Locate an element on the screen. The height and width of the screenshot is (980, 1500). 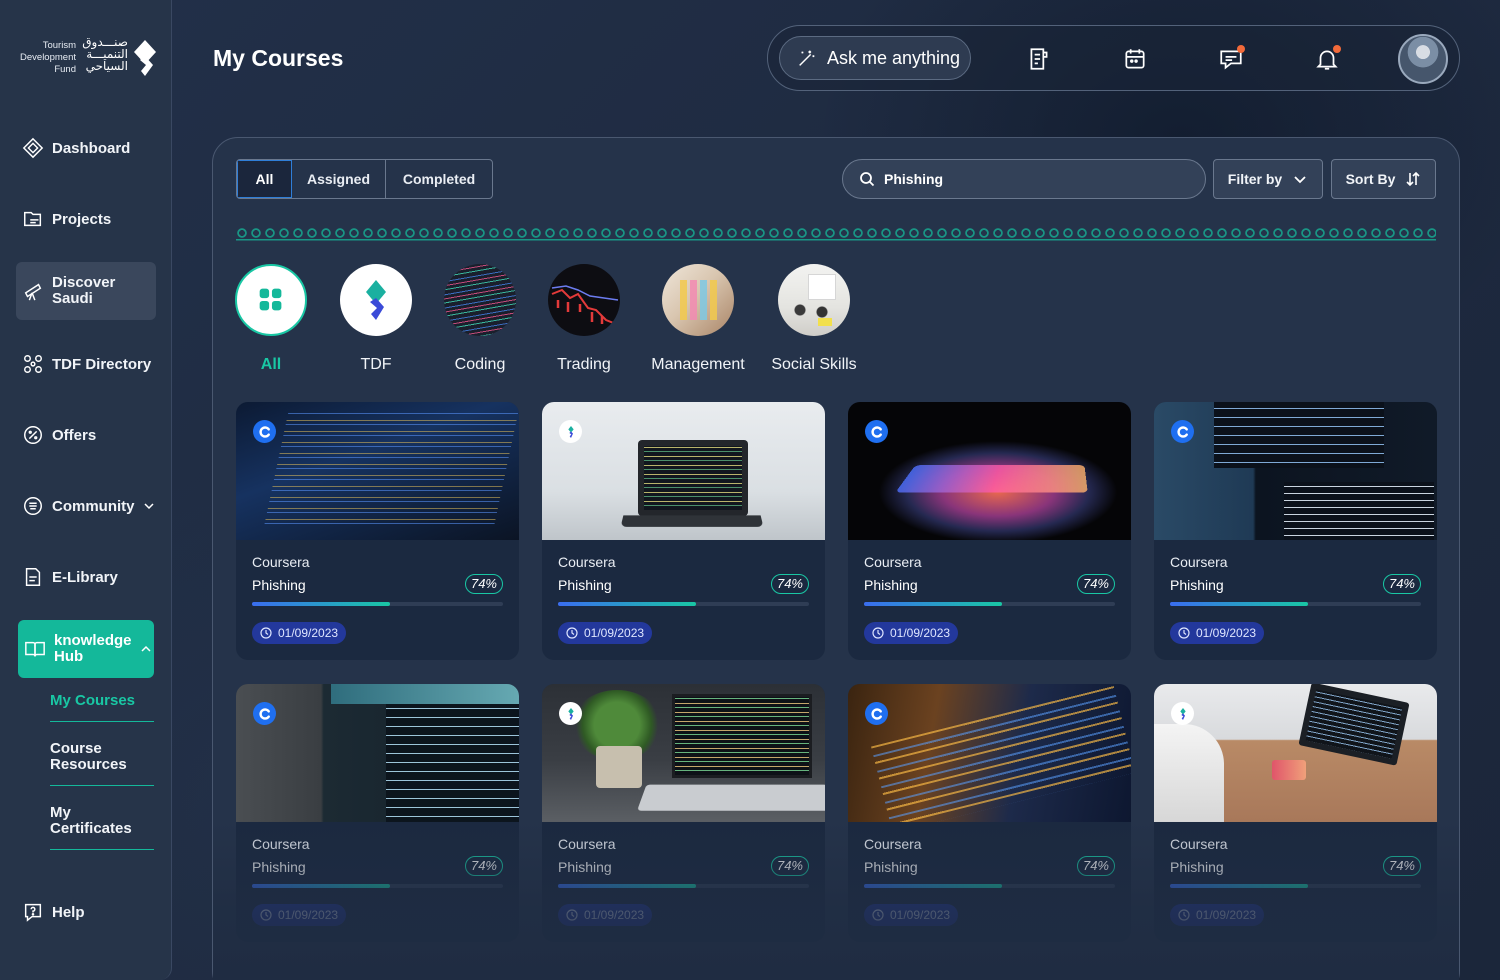
help-icon is located at coordinates (33, 912).